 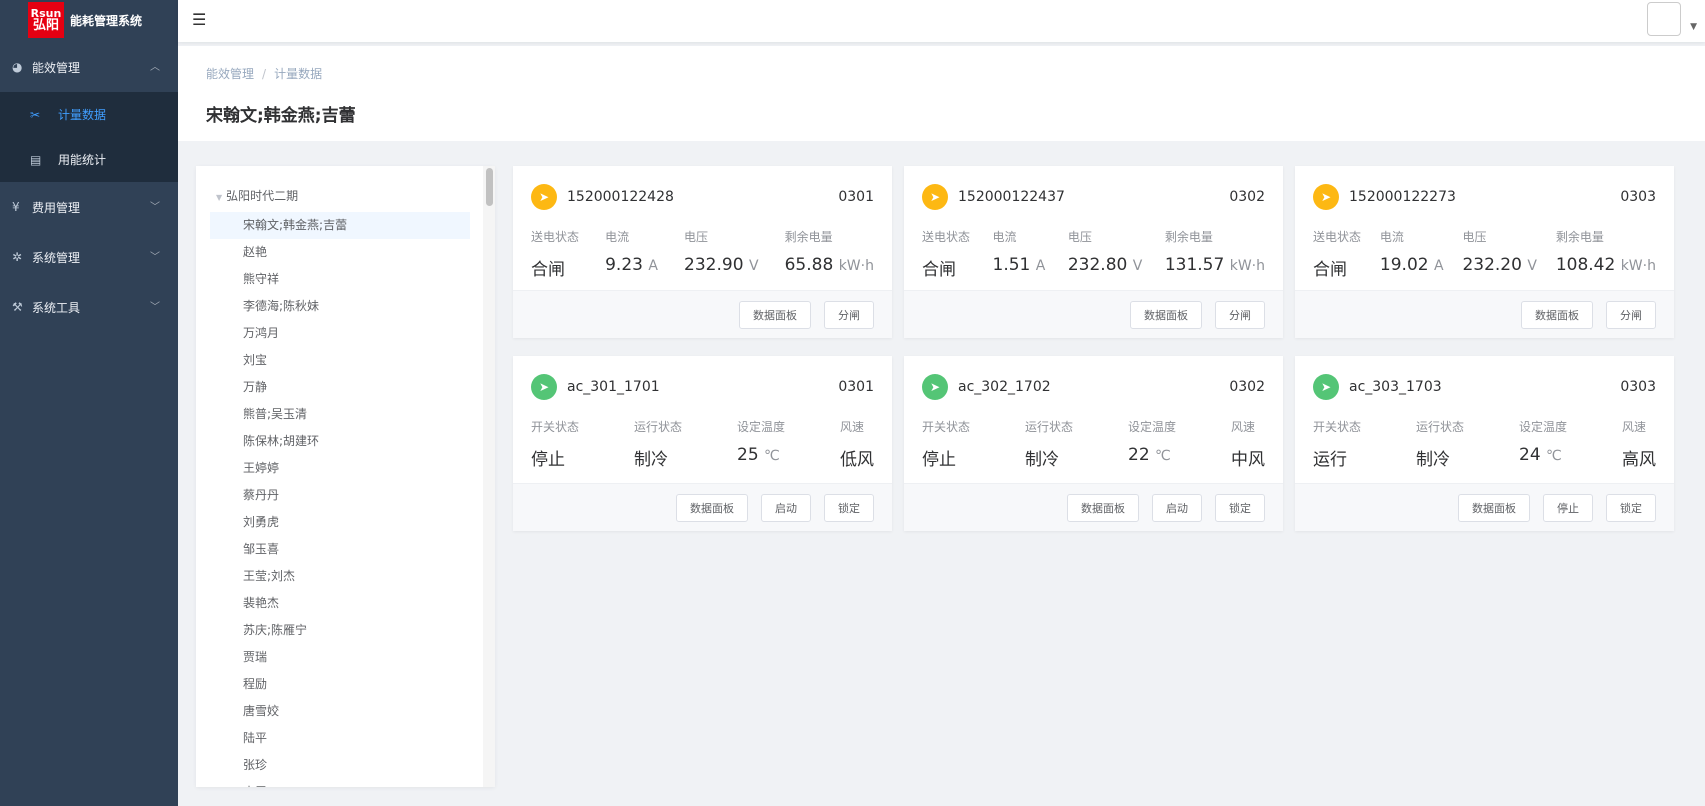 What do you see at coordinates (340, 495) in the screenshot?
I see `tree-node: 蔡丹丹` at bounding box center [340, 495].